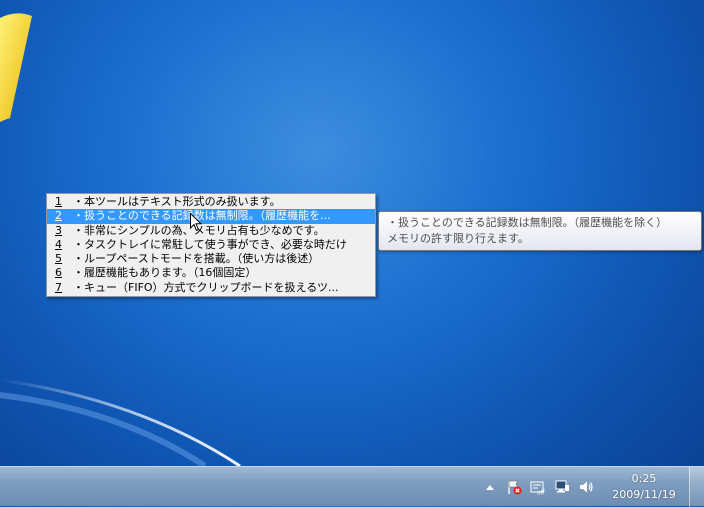 The width and height of the screenshot is (704, 507). I want to click on menu-item-number: 1, so click(58, 201).